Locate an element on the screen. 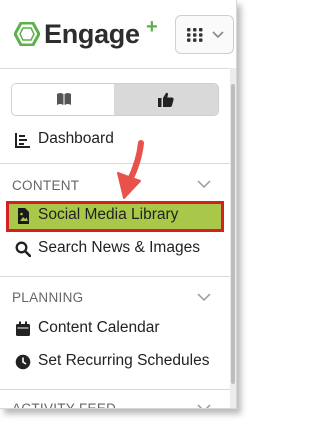  nav-item-label: Set Recurring Schedules is located at coordinates (124, 360).